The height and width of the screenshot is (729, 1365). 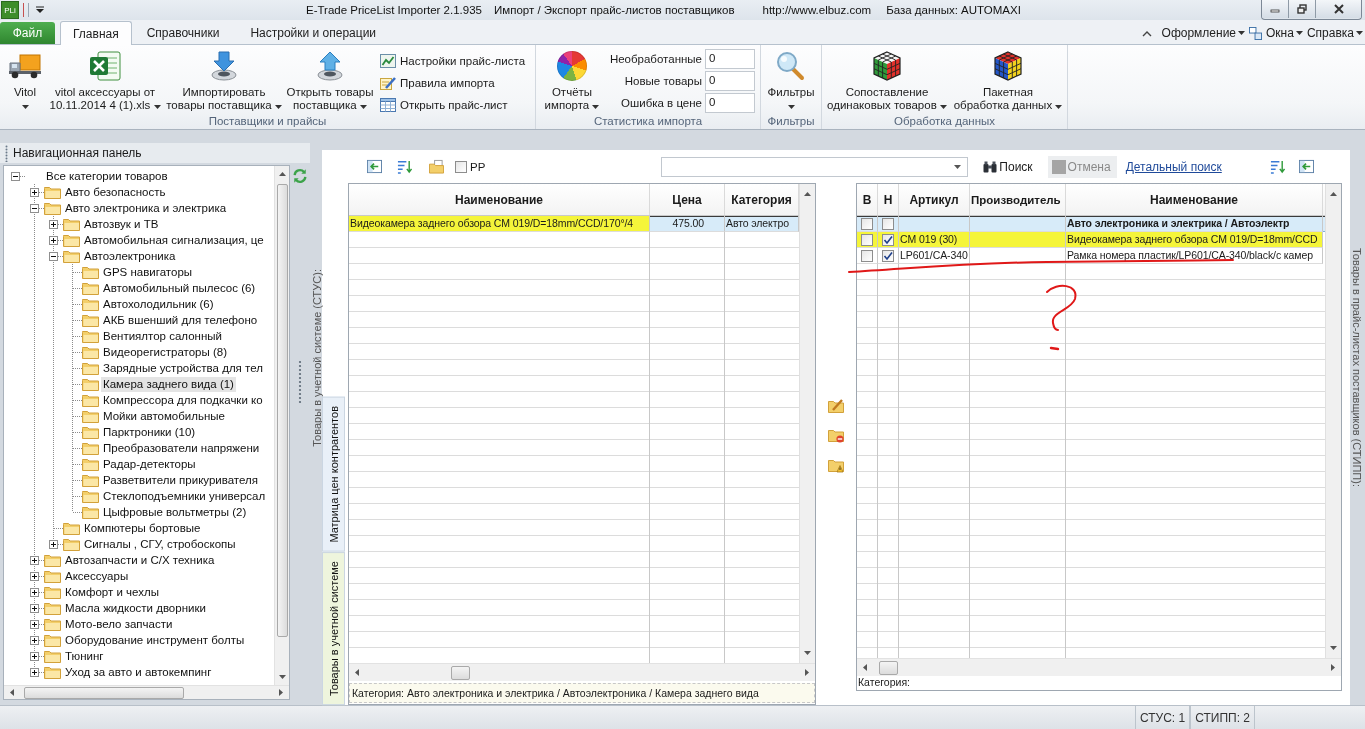 I want to click on ribbon-button: Сопоставление одинаковых товаров, so click(x=887, y=78).